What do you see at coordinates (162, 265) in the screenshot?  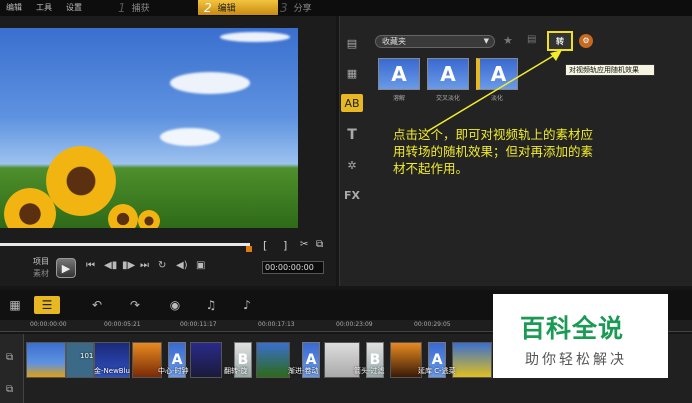 I see `repeat-icon: ↻` at bounding box center [162, 265].